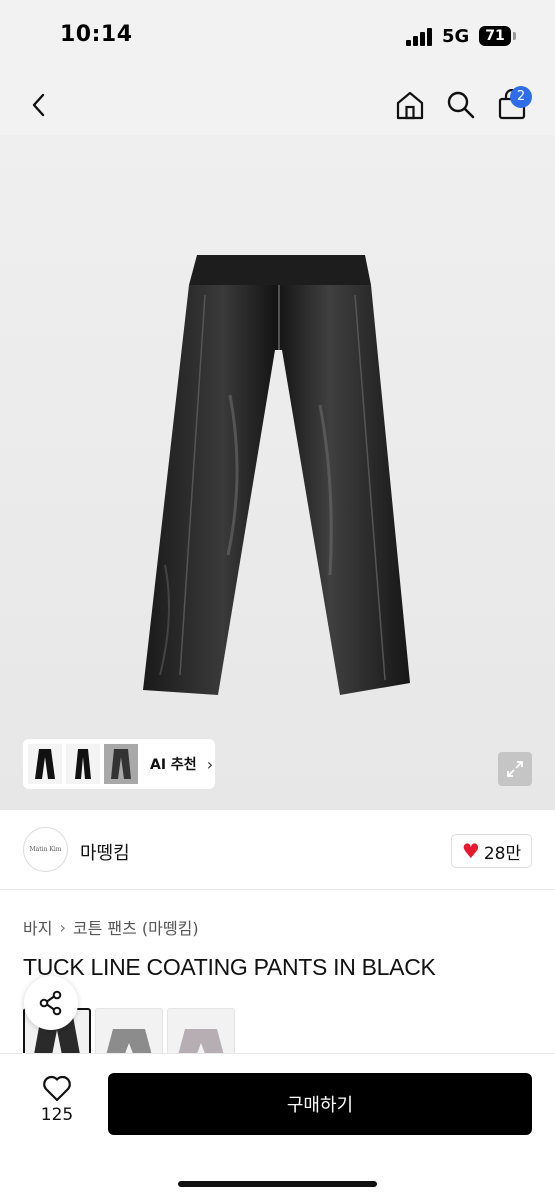 This screenshot has height=1200, width=555. I want to click on brand-like-button: ♥ 28만, so click(491, 851).